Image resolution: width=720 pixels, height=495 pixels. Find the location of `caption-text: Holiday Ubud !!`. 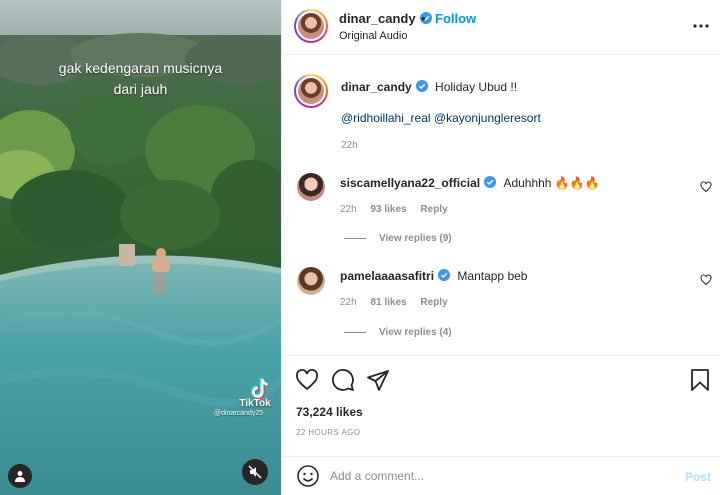

caption-text: Holiday Ubud !! is located at coordinates (476, 87).